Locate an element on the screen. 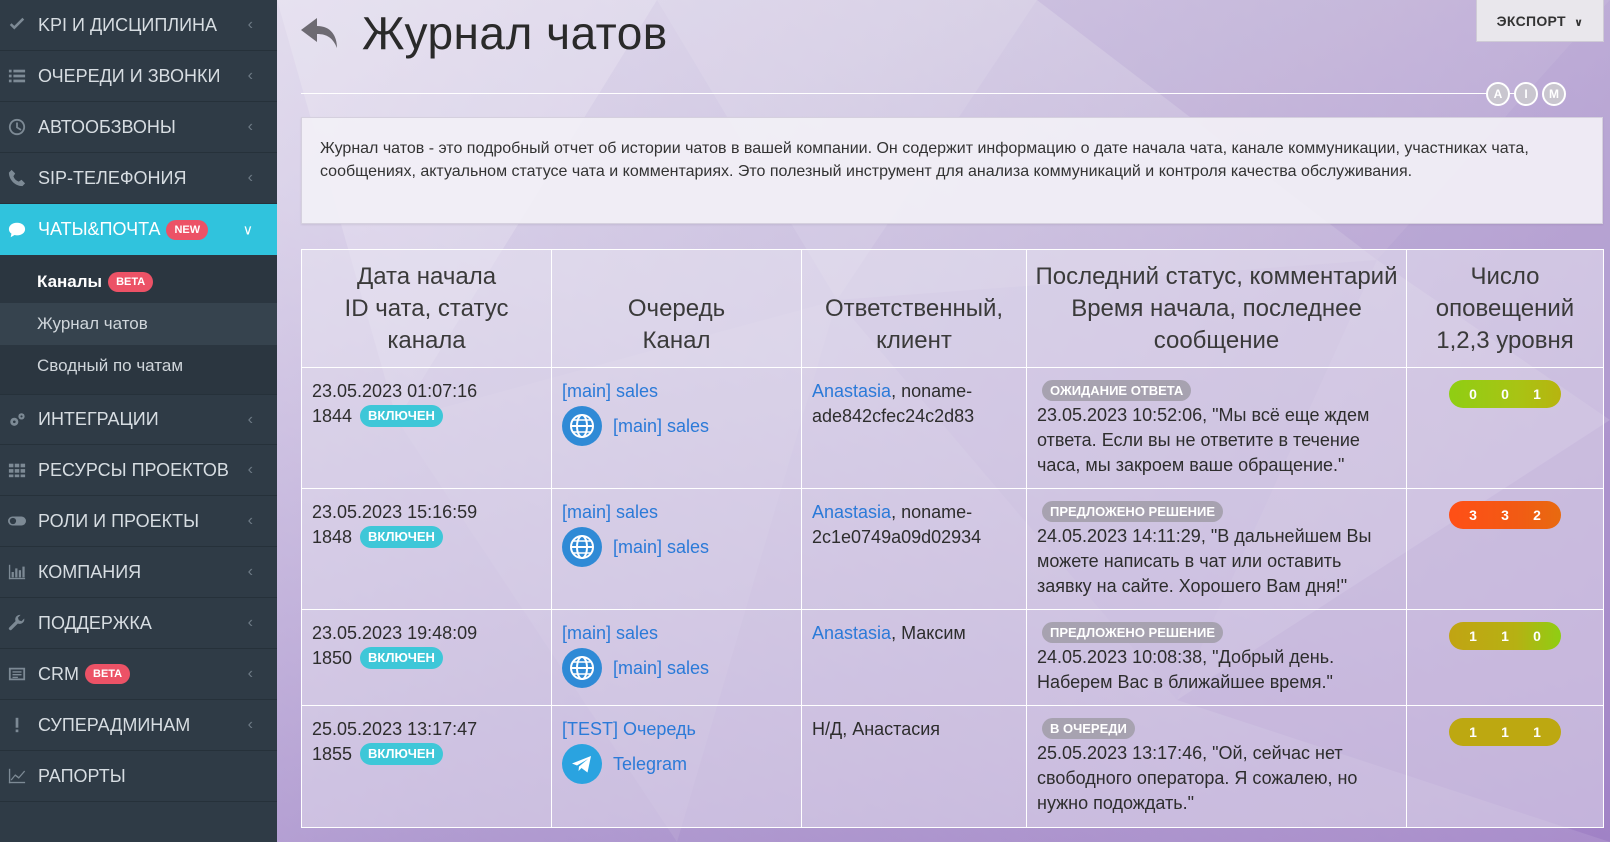 This screenshot has height=842, width=1610. header-line: Дата начала is located at coordinates (426, 276).